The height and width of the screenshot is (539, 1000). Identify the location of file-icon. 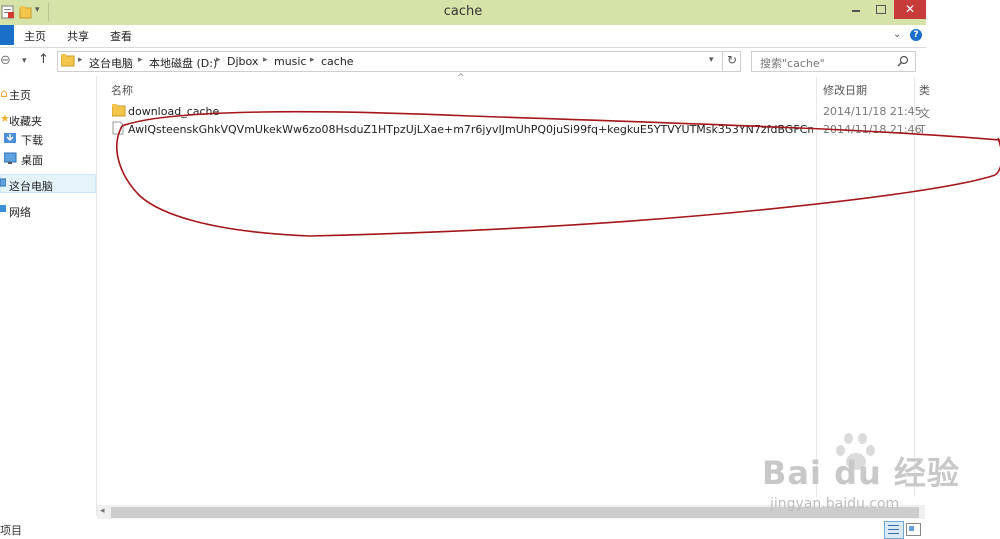
(118, 128).